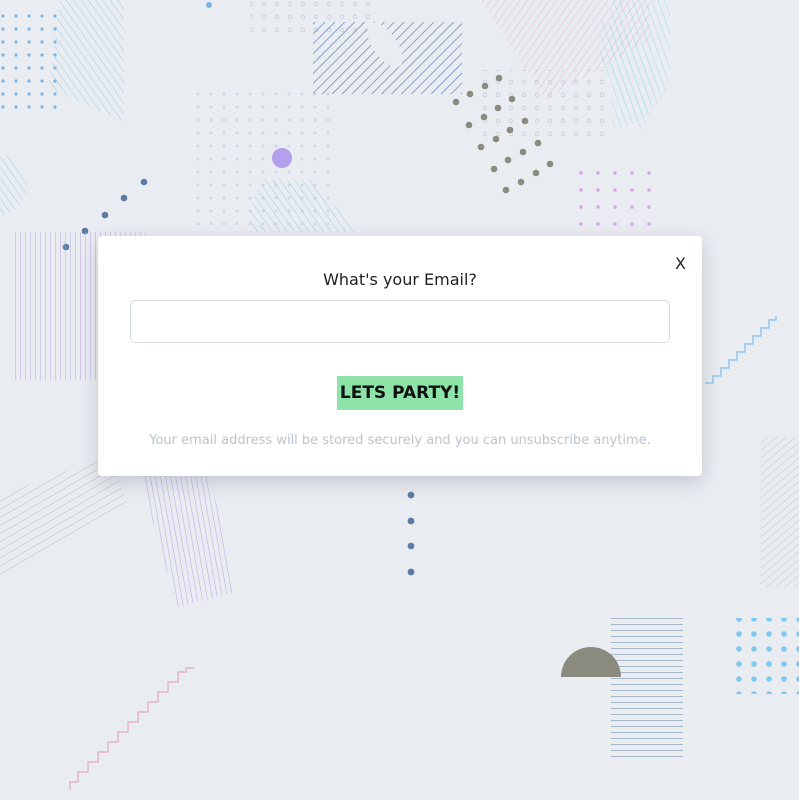 Image resolution: width=799 pixels, height=800 pixels. Describe the element at coordinates (400, 279) in the screenshot. I see `modal-title: What's your Email?` at that location.